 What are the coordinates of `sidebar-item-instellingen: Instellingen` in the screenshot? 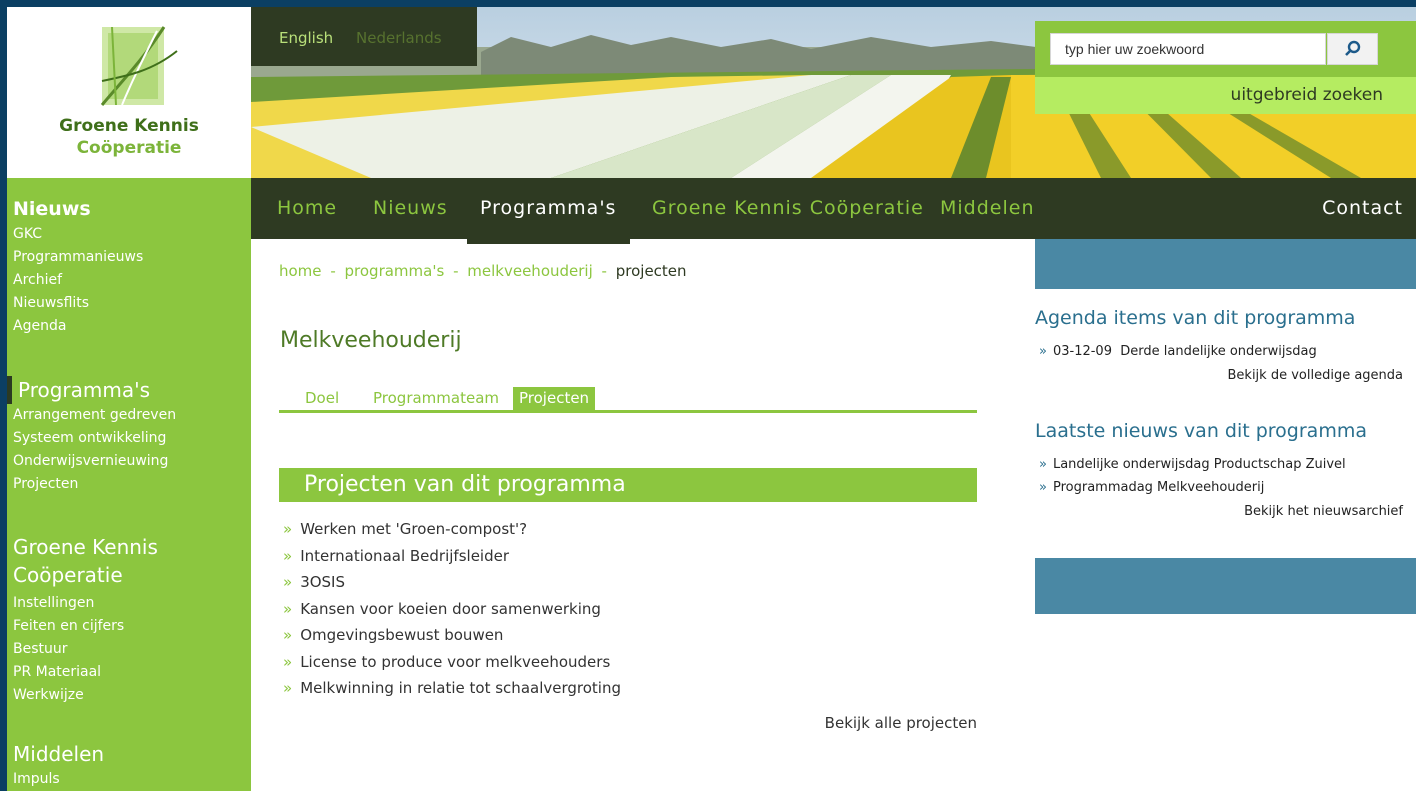 It's located at (129, 603).